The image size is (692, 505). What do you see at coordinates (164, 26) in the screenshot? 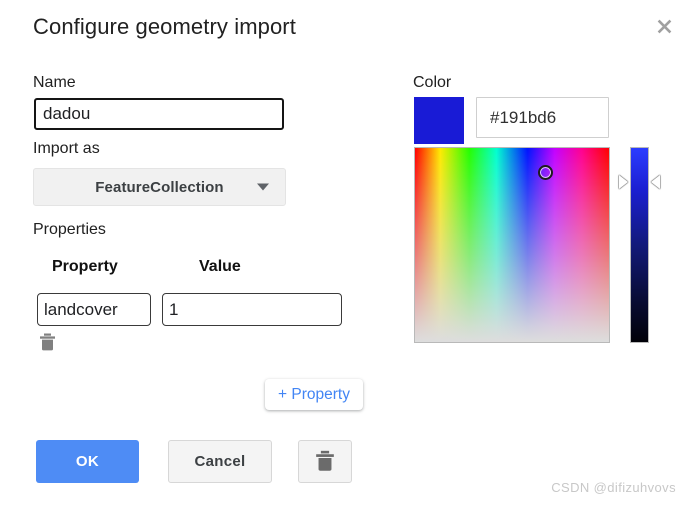
I see `dialog-title: Configure geometry import` at bounding box center [164, 26].